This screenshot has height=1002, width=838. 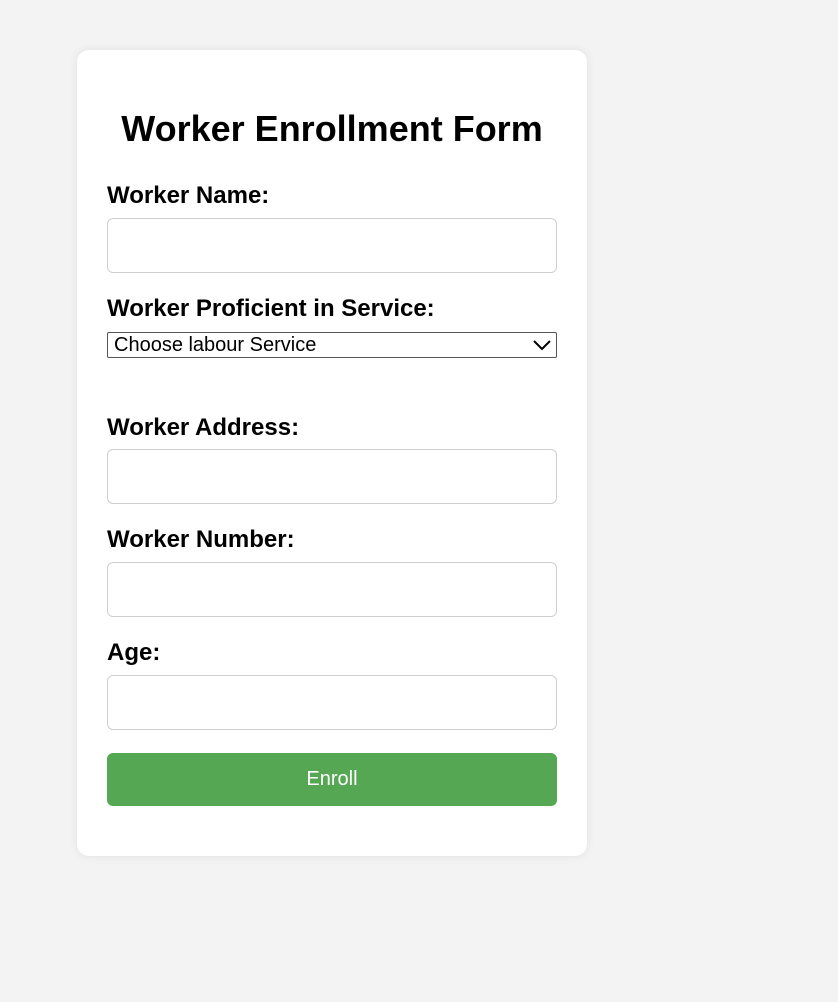 I want to click on page-title: Worker Enrollment Form, so click(x=332, y=128).